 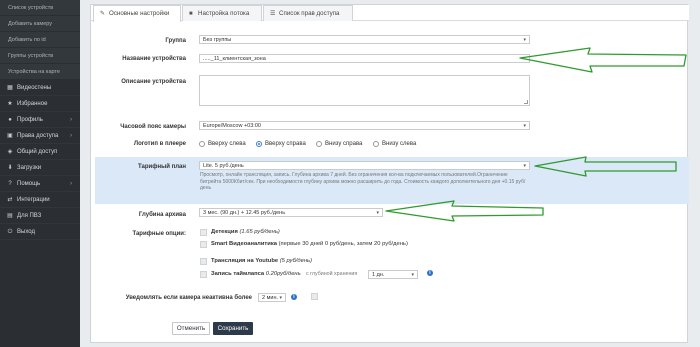 What do you see at coordinates (202, 144) in the screenshot?
I see `logo-radio-top-left` at bounding box center [202, 144].